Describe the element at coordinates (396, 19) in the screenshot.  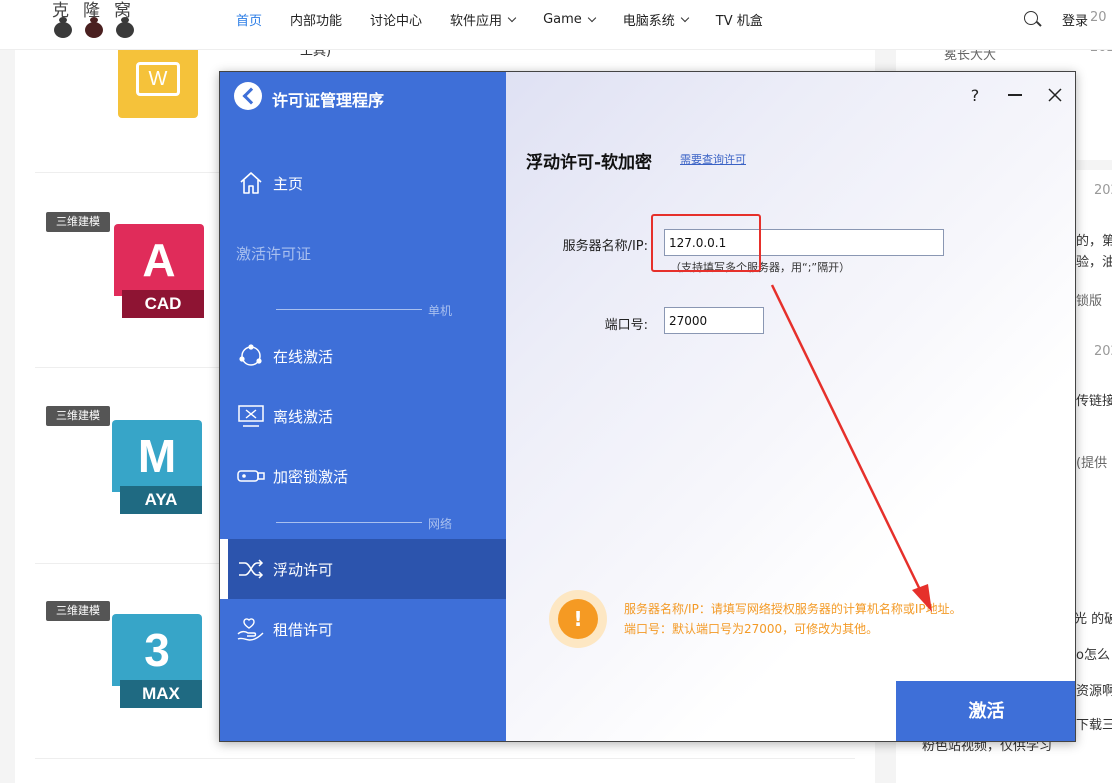
I see `nav-forum: 讨论中心` at that location.